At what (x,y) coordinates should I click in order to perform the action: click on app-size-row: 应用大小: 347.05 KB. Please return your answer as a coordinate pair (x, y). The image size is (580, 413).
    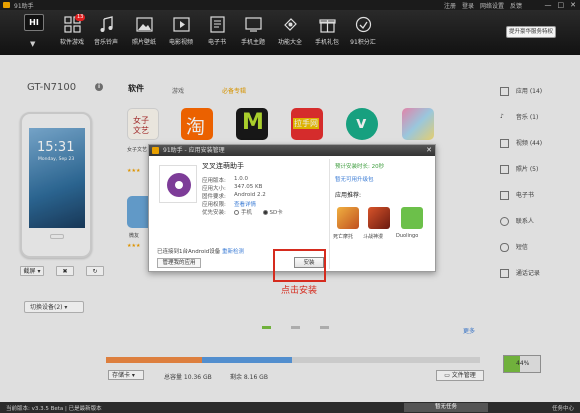
    Looking at the image, I should click on (232, 188).